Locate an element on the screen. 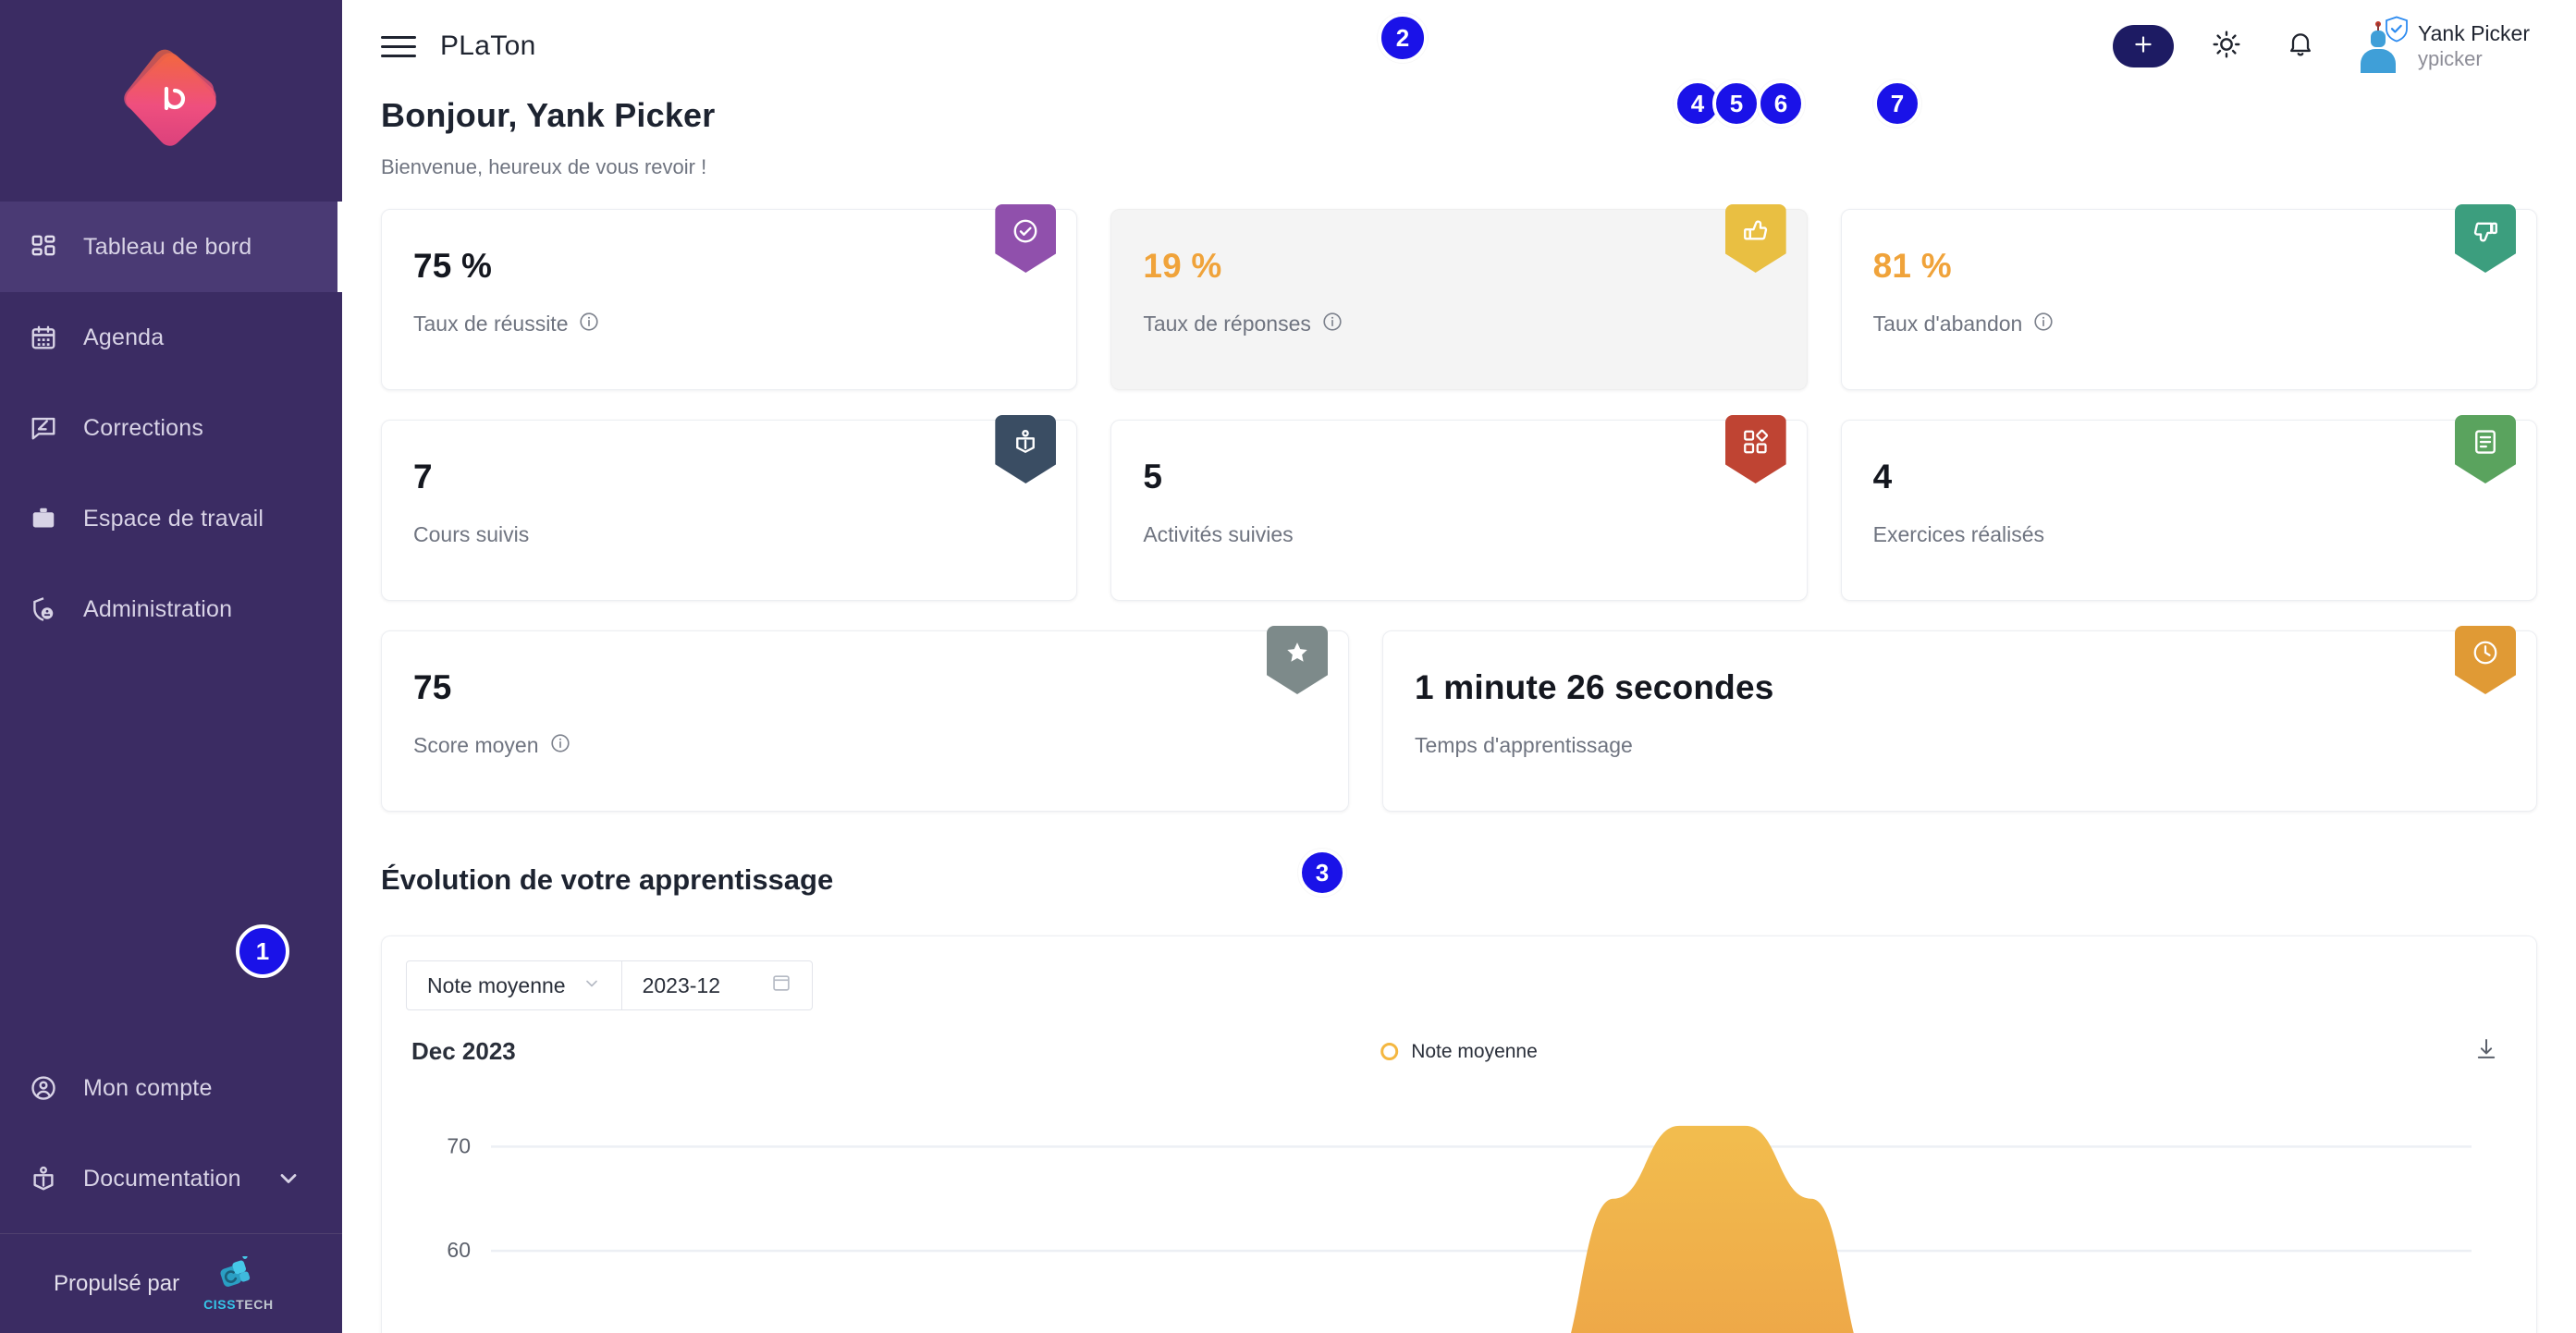 The height and width of the screenshot is (1333, 2576). chart-title: Dec 2023 is located at coordinates (464, 1051).